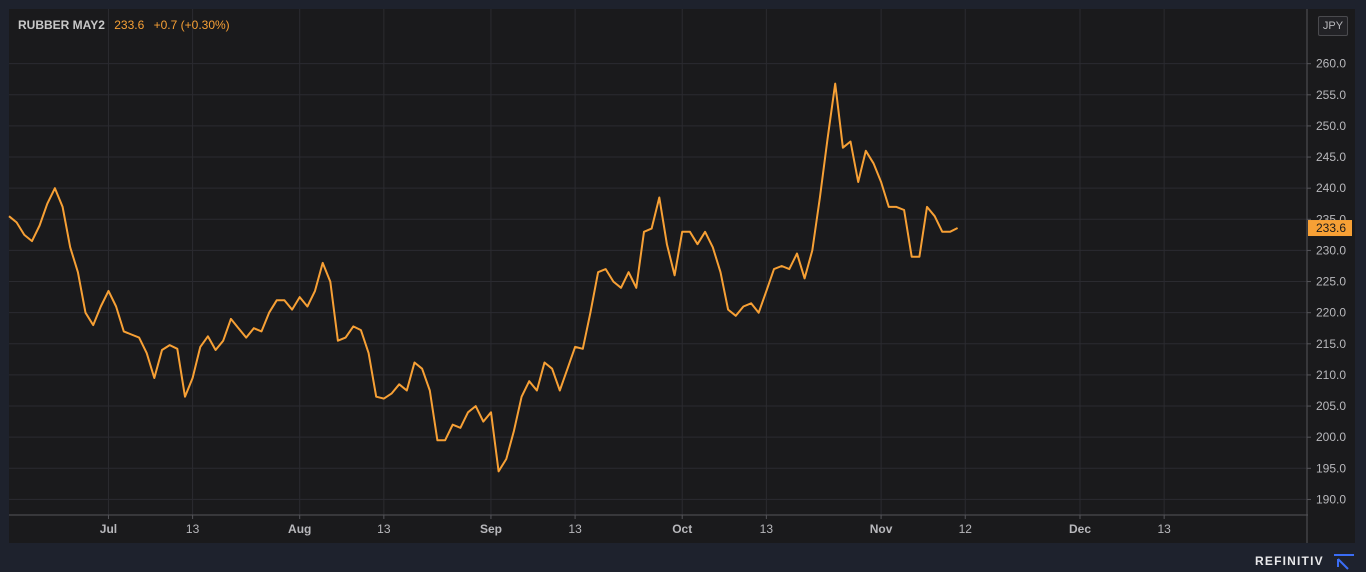 The height and width of the screenshot is (572, 1366). I want to click on chart-legend: RUBBER MAY2 233.6 +0.7 (+0.30%), so click(124, 25).